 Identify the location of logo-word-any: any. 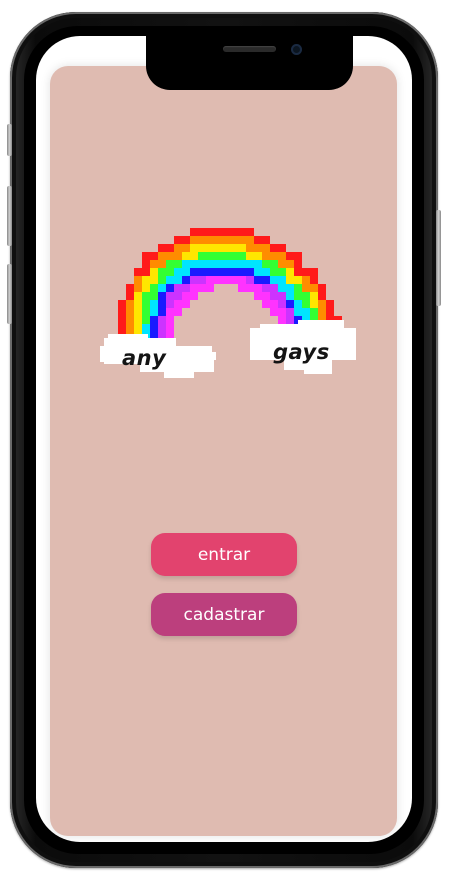
(144, 358).